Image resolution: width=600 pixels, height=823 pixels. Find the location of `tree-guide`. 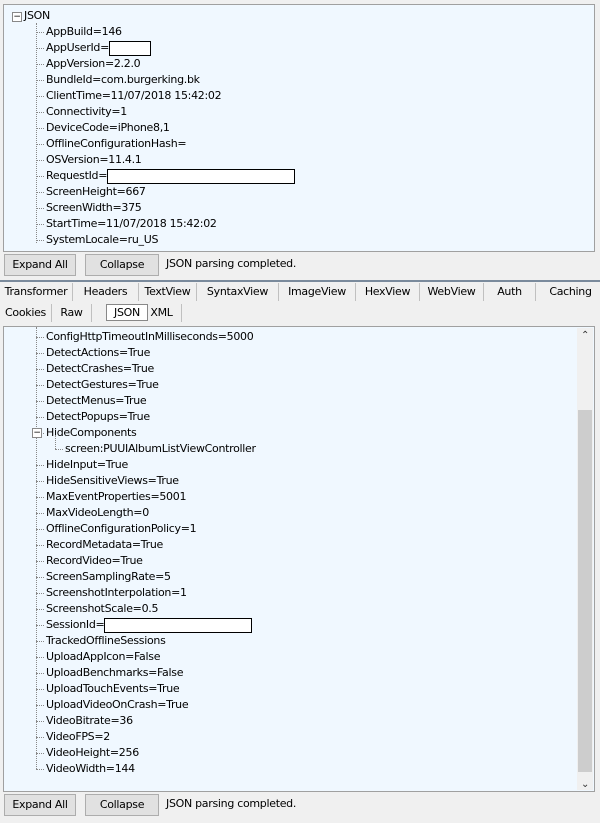

tree-guide is located at coordinates (55, 442).